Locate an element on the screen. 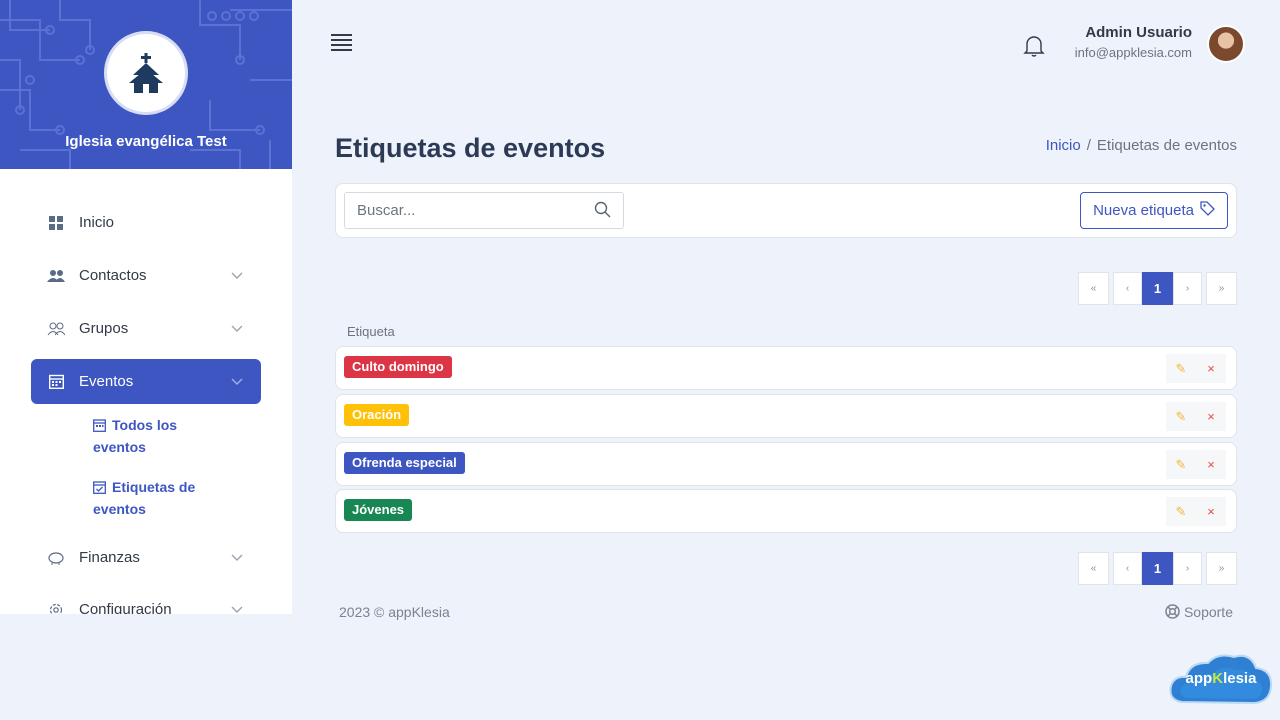 This screenshot has width=1280, height=720. avatar is located at coordinates (1226, 44).